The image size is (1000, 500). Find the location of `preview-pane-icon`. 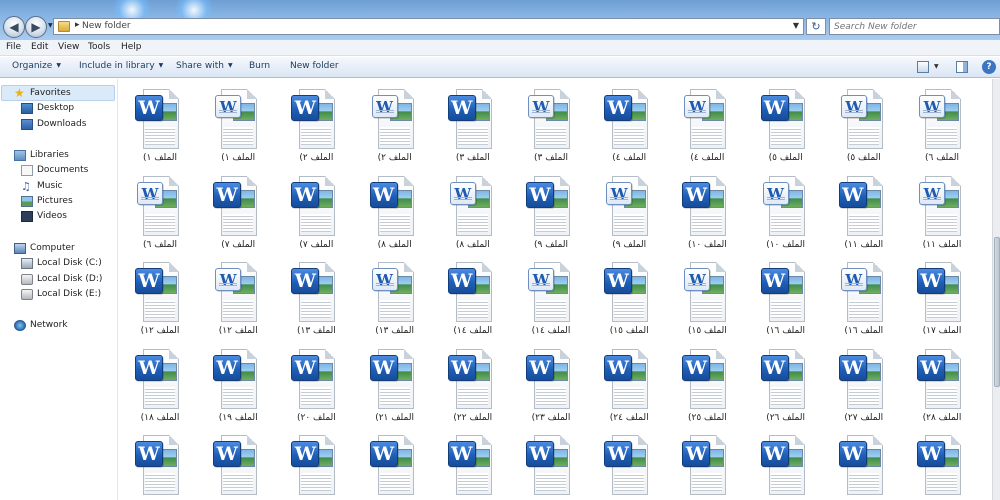

preview-pane-icon is located at coordinates (962, 67).